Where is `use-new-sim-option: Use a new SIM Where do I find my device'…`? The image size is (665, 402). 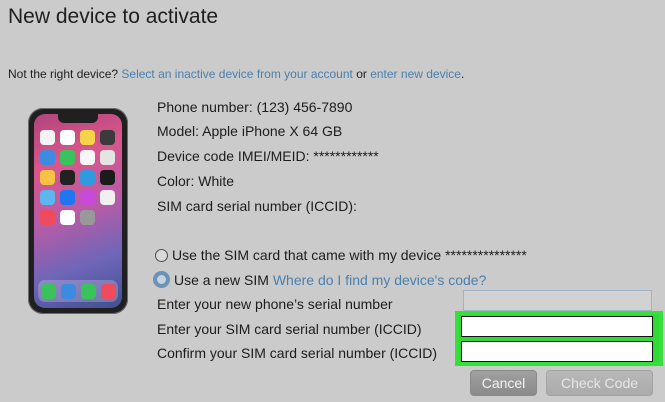 use-new-sim-option: Use a new SIM Where do I find my device'… is located at coordinates (320, 279).